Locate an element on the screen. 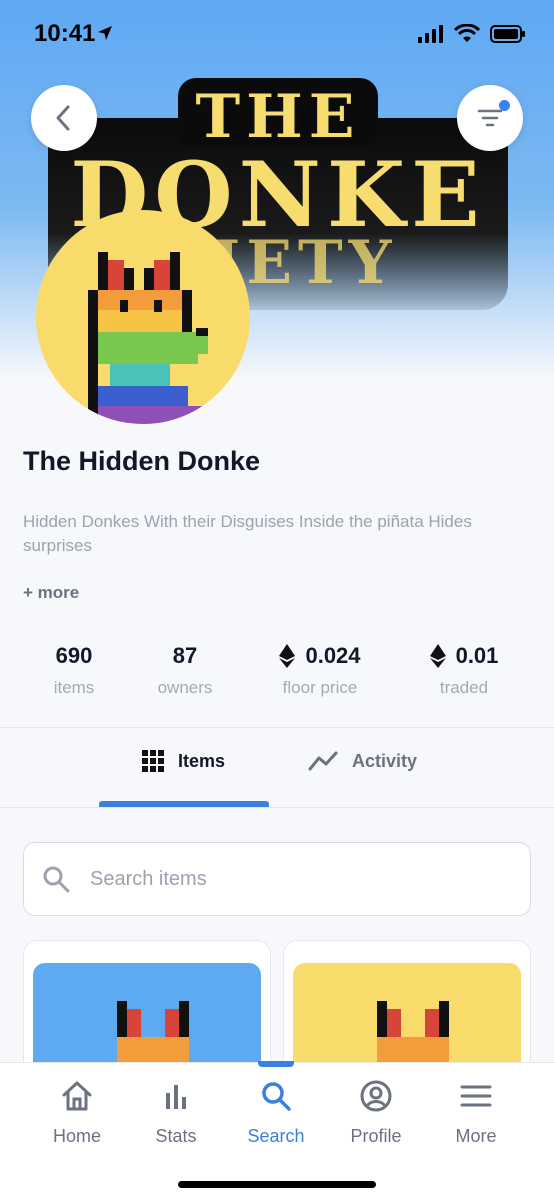 This screenshot has height=1200, width=554. stat-value: 0.024 is located at coordinates (333, 655).